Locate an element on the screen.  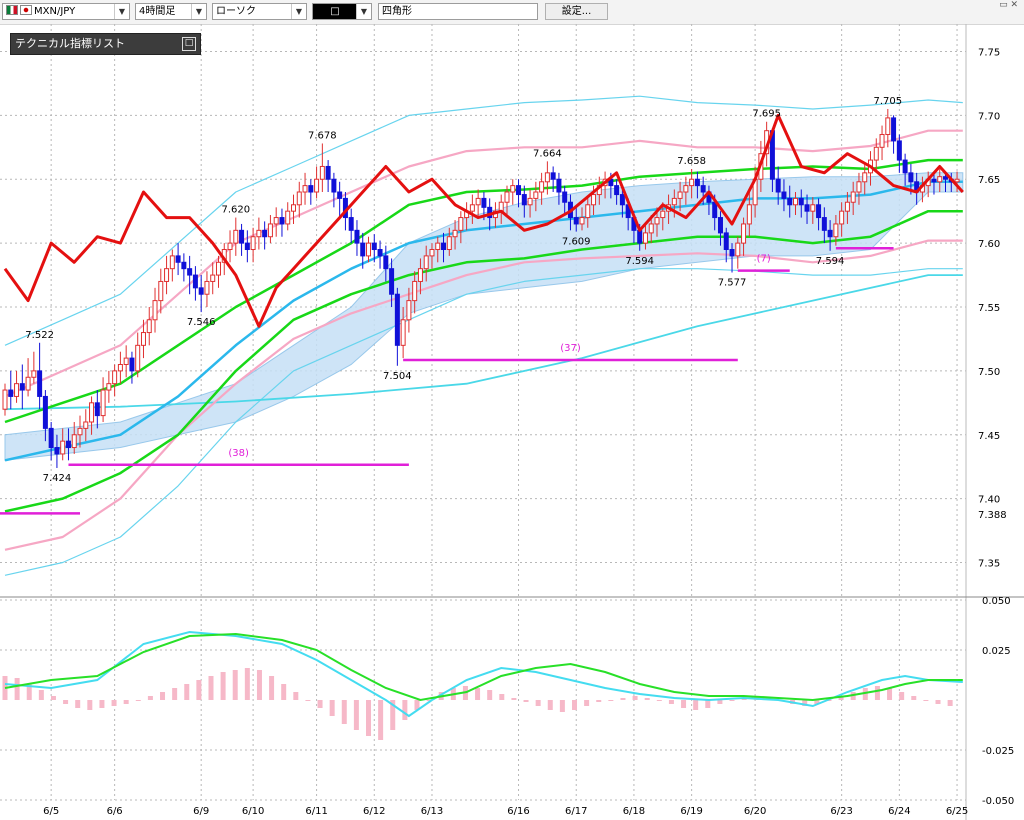
price-tick-label: 7.35 is located at coordinates (989, 564).